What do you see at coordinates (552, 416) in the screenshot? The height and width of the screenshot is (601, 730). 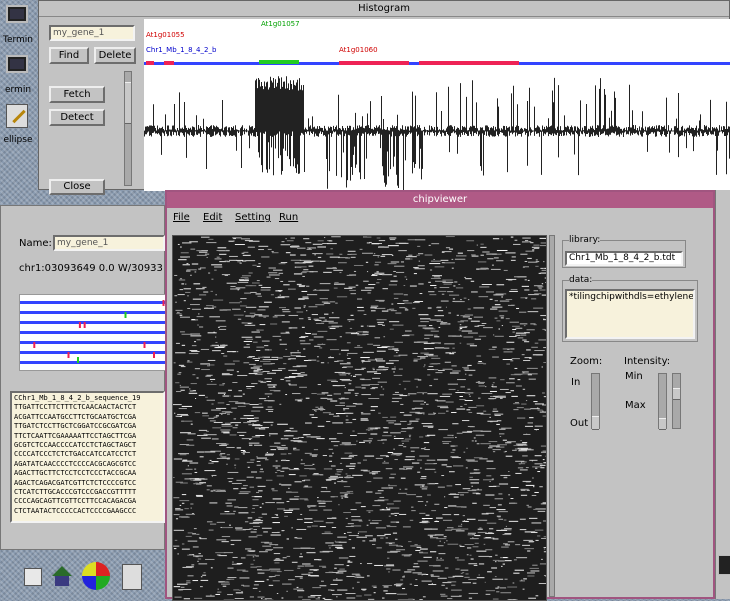 I see `chip-scrollbar` at bounding box center [552, 416].